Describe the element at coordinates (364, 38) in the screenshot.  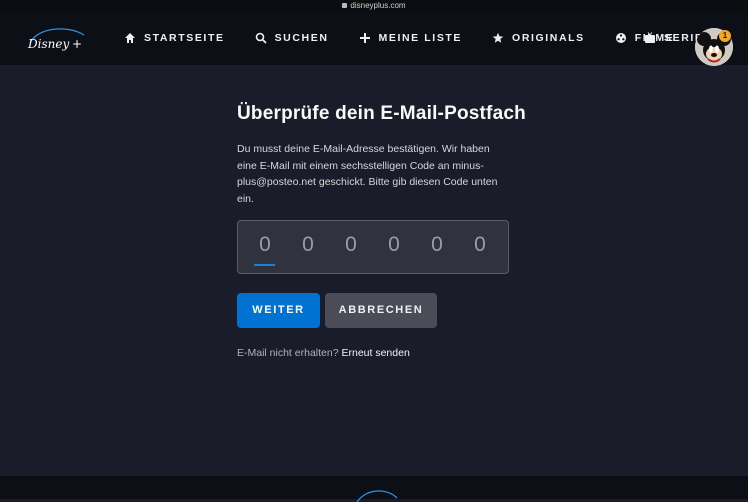
I see `plus-icon` at that location.